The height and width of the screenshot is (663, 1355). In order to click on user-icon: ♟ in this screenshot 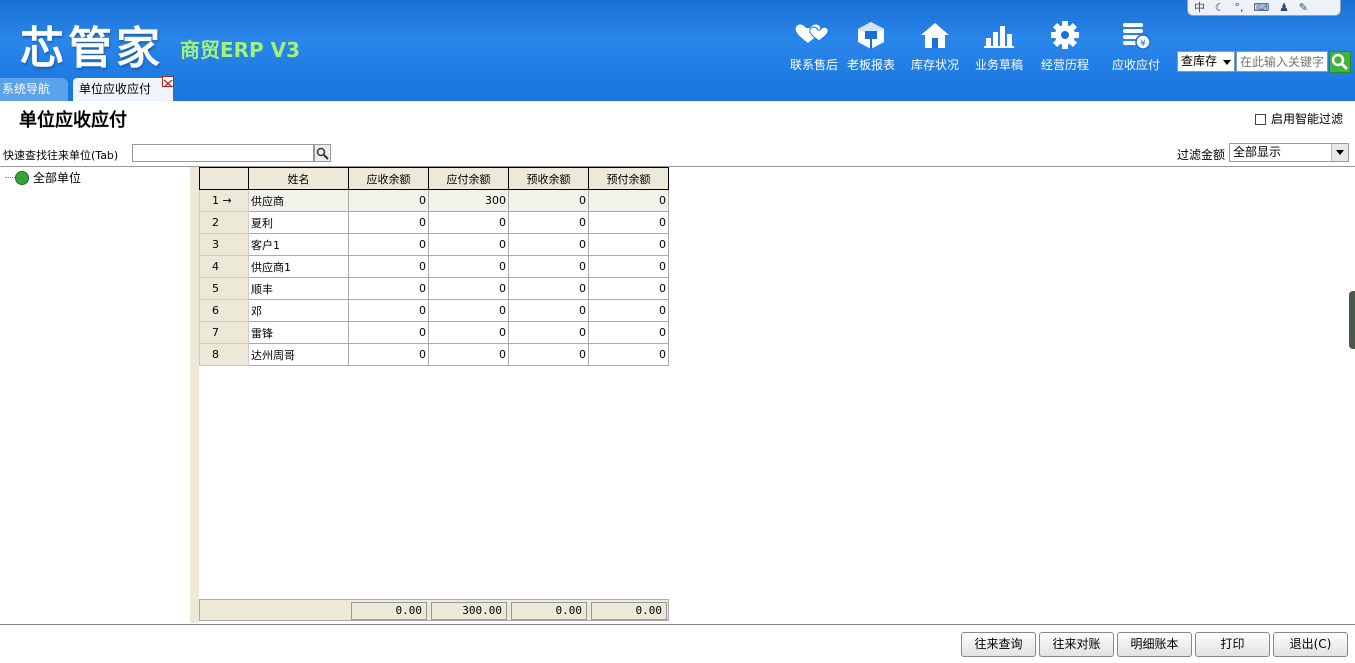, I will do `click(1284, 8)`.